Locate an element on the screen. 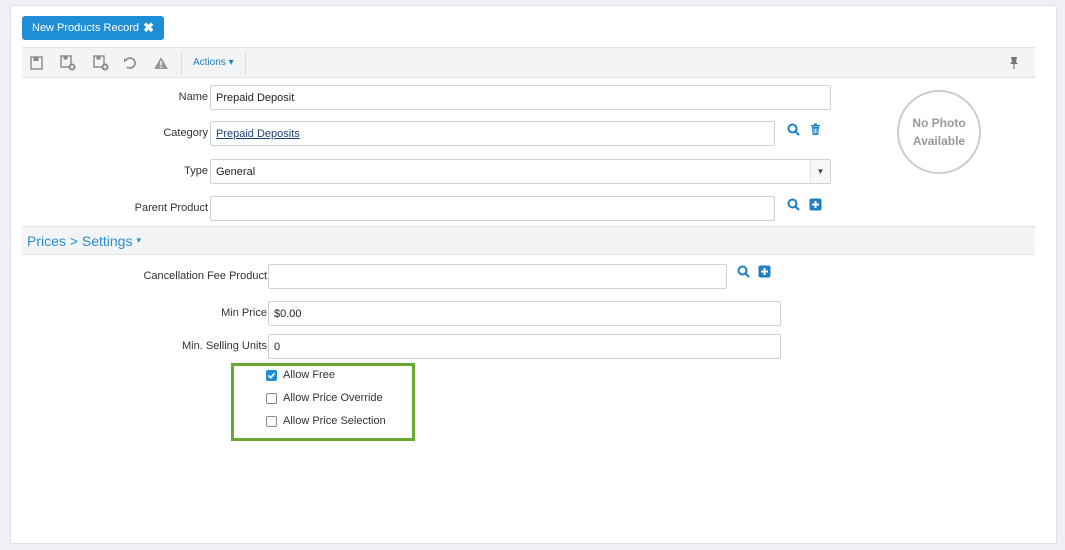 The image size is (1065, 550). cancellation-fee-label: Cancellation Fee Product is located at coordinates (205, 276).